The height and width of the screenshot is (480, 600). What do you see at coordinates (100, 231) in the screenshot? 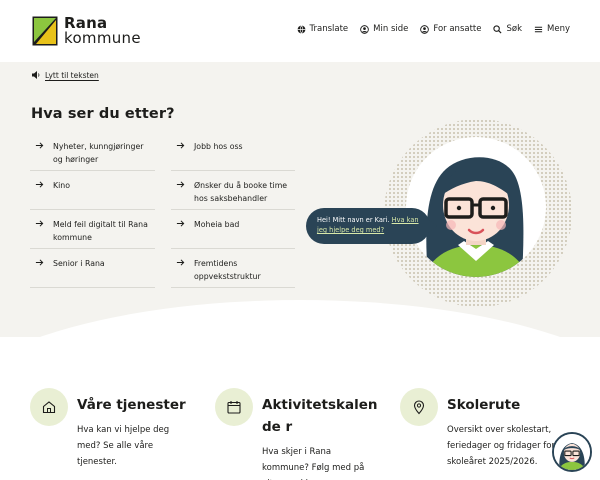
I see `quick-link-label: Meld feil digitalt til Rana kommune` at bounding box center [100, 231].